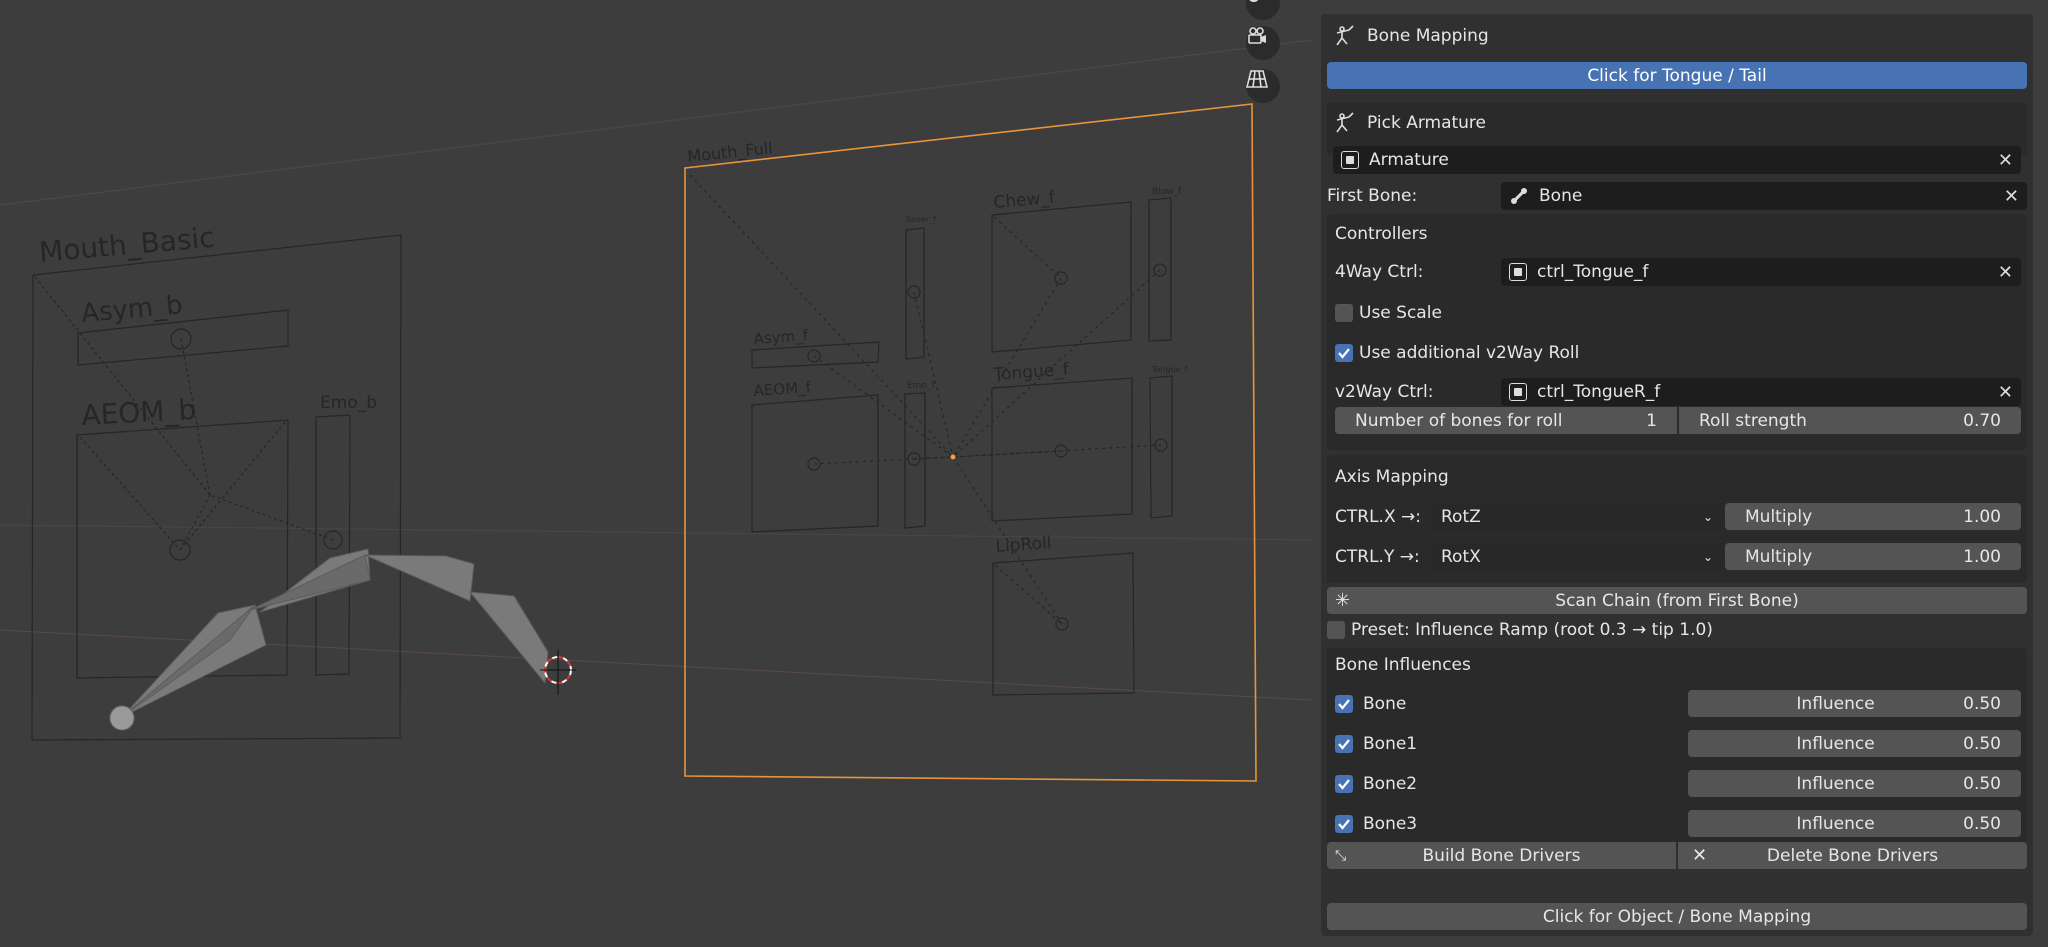  I want to click on use-scale-checkbox: Use Scale, so click(1681, 313).